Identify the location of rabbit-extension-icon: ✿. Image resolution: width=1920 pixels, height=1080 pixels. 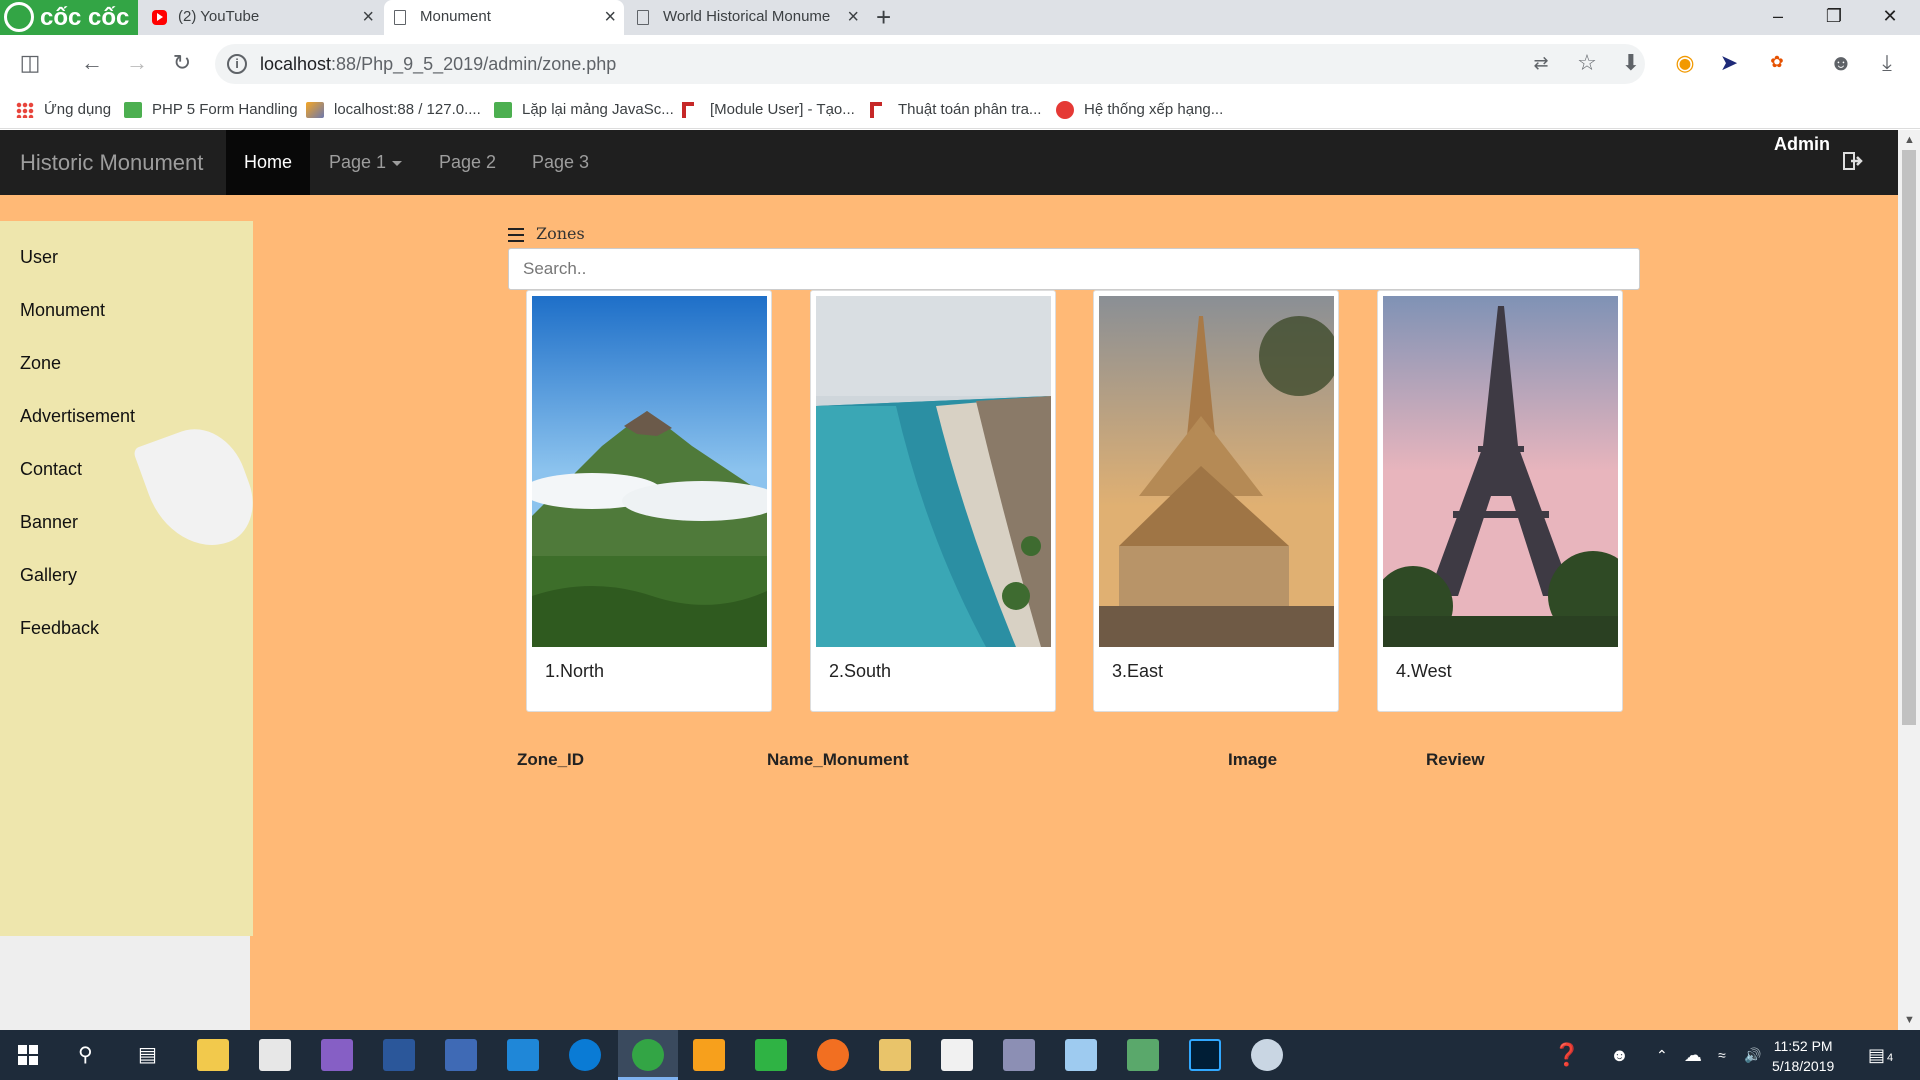
(1777, 63).